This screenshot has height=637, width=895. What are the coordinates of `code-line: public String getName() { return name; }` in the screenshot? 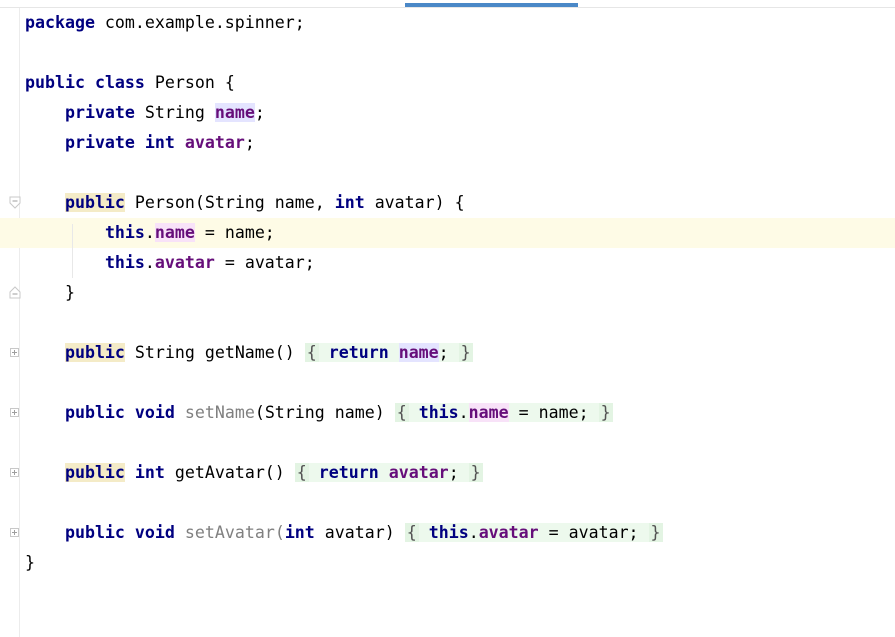 It's located at (447, 353).